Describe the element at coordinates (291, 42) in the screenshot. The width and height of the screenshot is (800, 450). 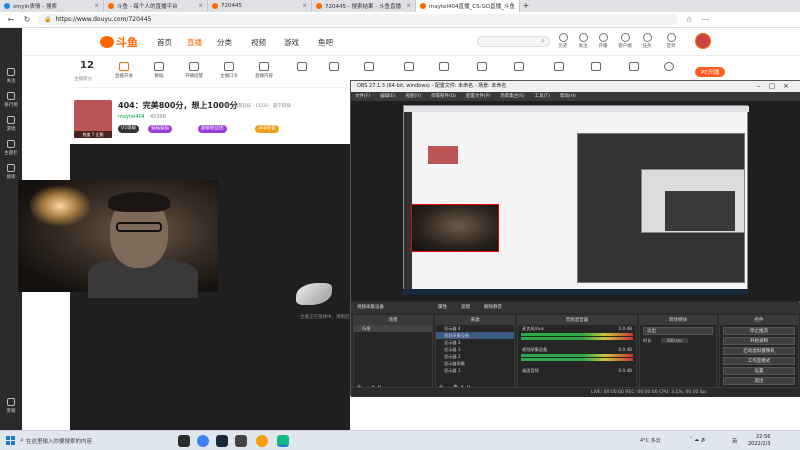
I see `nav-game: 游戏` at that location.